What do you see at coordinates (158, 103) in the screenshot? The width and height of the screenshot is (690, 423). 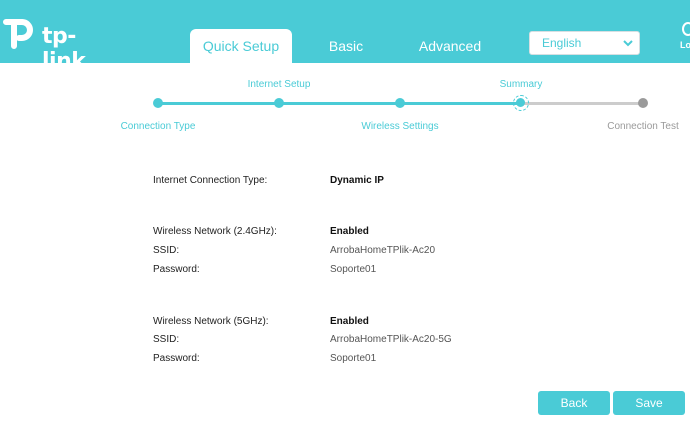 I see `step-dot-connection-type` at bounding box center [158, 103].